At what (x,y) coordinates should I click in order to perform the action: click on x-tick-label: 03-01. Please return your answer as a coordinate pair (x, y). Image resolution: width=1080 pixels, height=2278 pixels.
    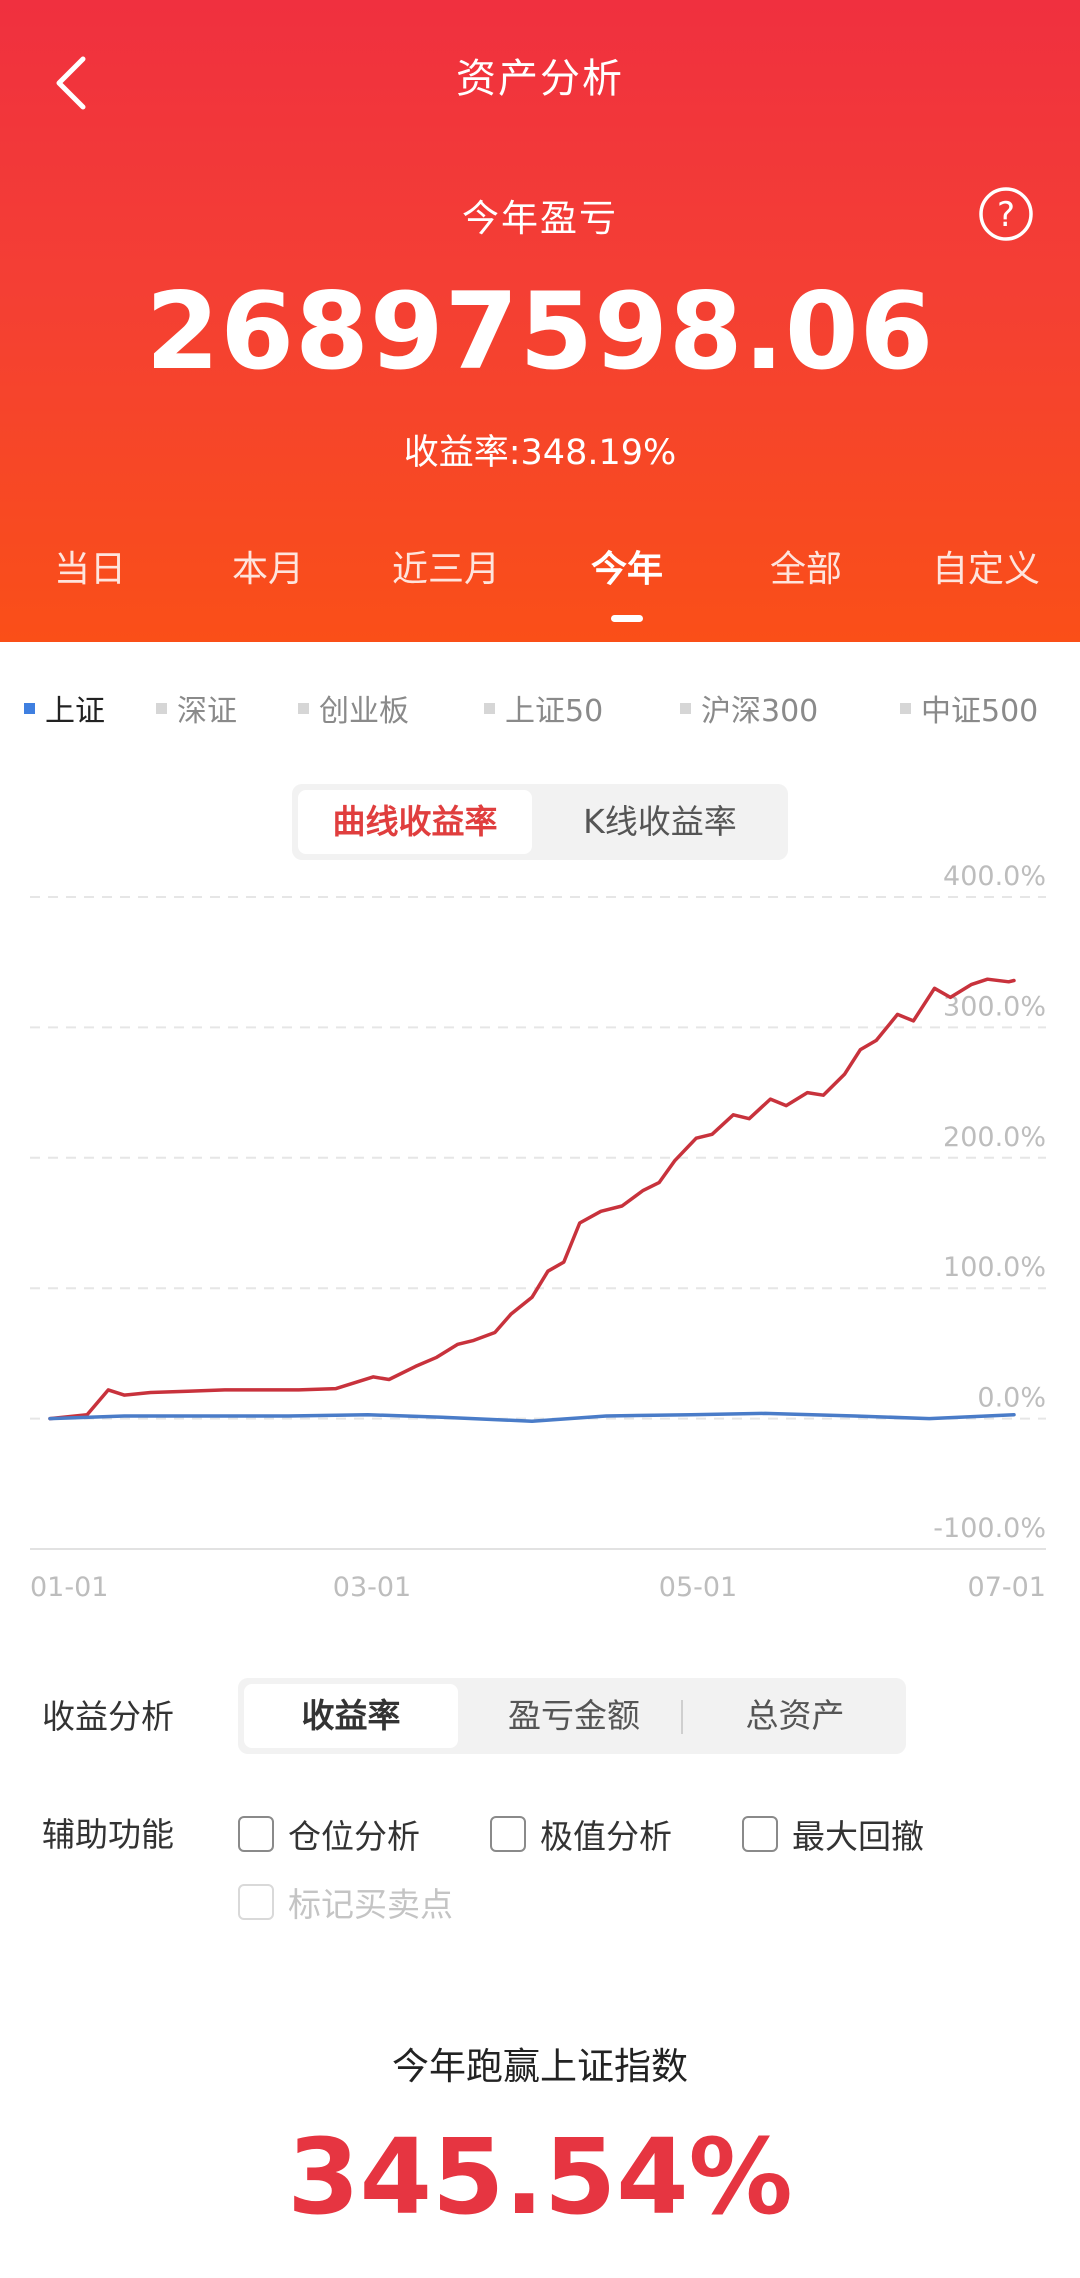
    Looking at the image, I should click on (372, 1587).